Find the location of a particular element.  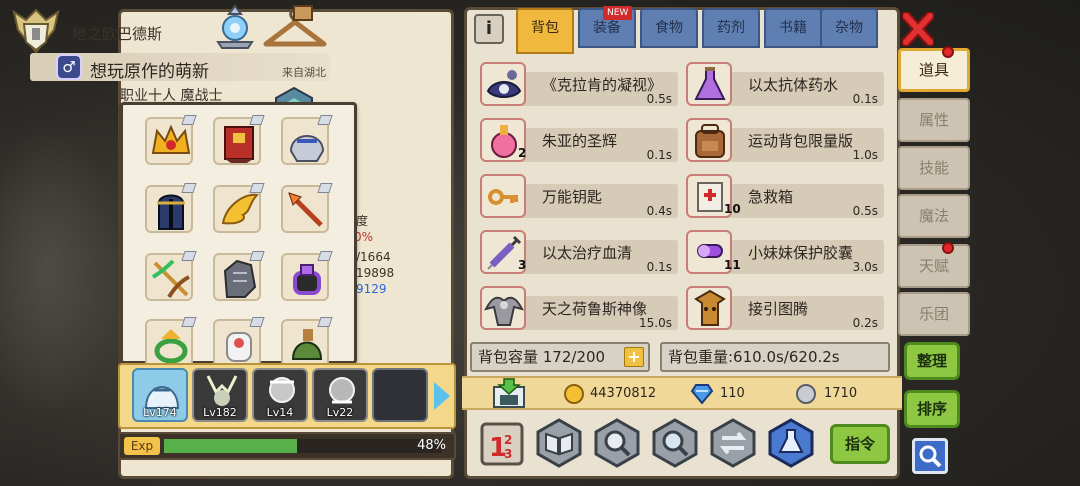

equip-item-golden-crown is located at coordinates (171, 140).